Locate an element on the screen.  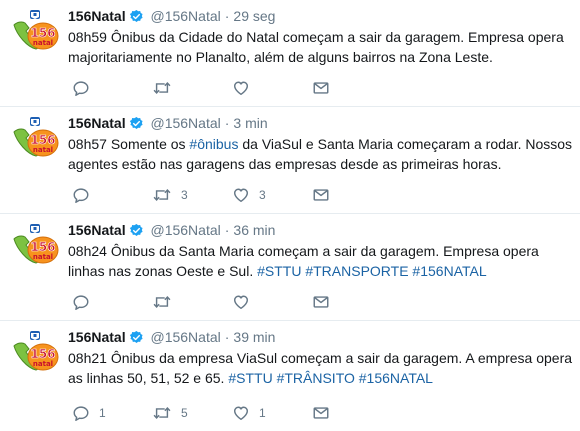
timestamp: 36 min is located at coordinates (254, 230).